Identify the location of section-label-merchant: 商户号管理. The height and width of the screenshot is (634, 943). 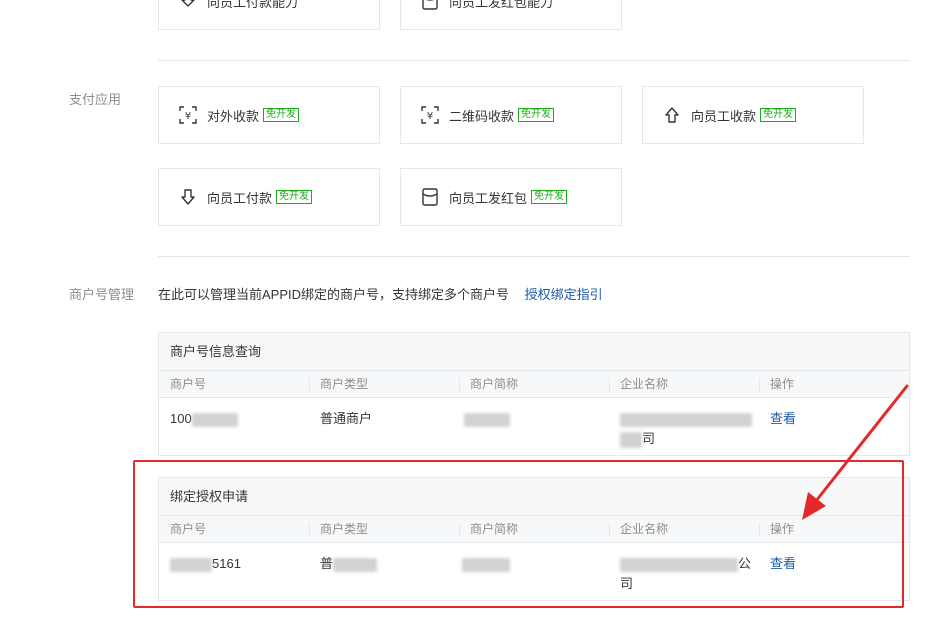
(102, 294).